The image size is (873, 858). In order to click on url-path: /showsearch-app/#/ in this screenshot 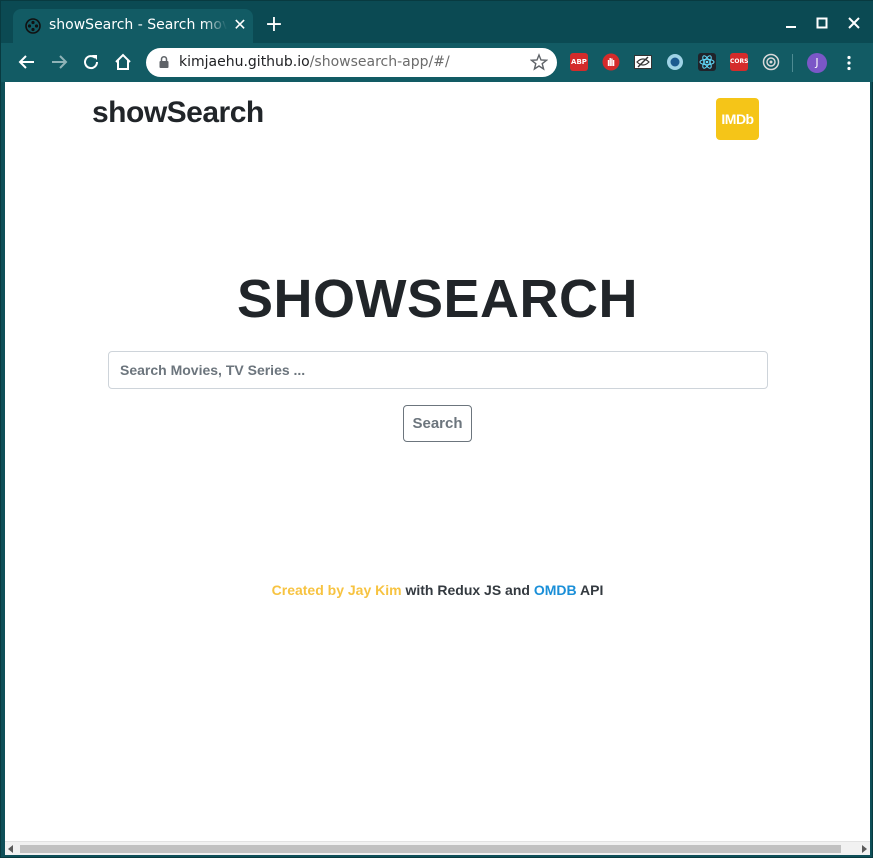, I will do `click(379, 62)`.